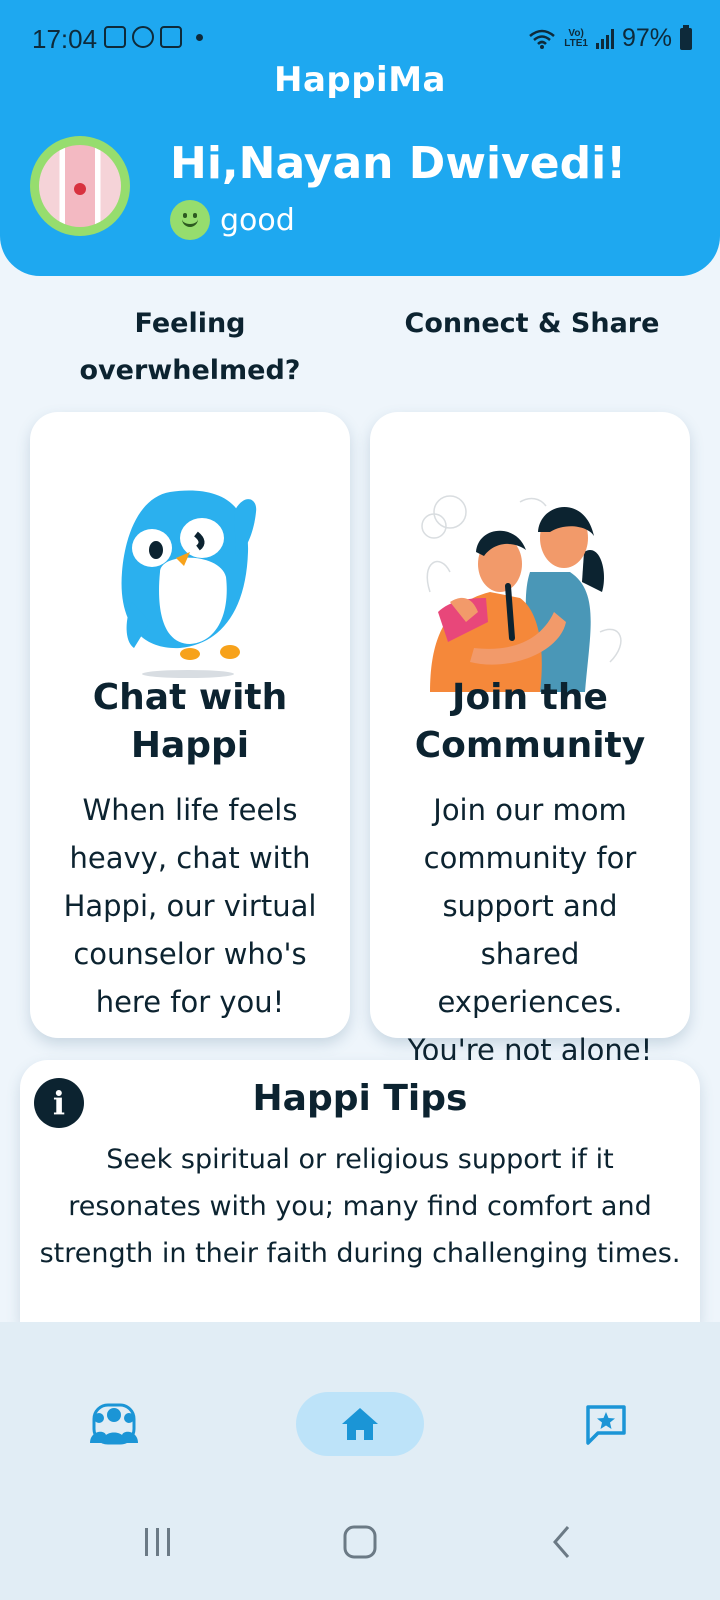 Image resolution: width=720 pixels, height=1600 pixels. What do you see at coordinates (171, 37) in the screenshot?
I see `app-notification-icon` at bounding box center [171, 37].